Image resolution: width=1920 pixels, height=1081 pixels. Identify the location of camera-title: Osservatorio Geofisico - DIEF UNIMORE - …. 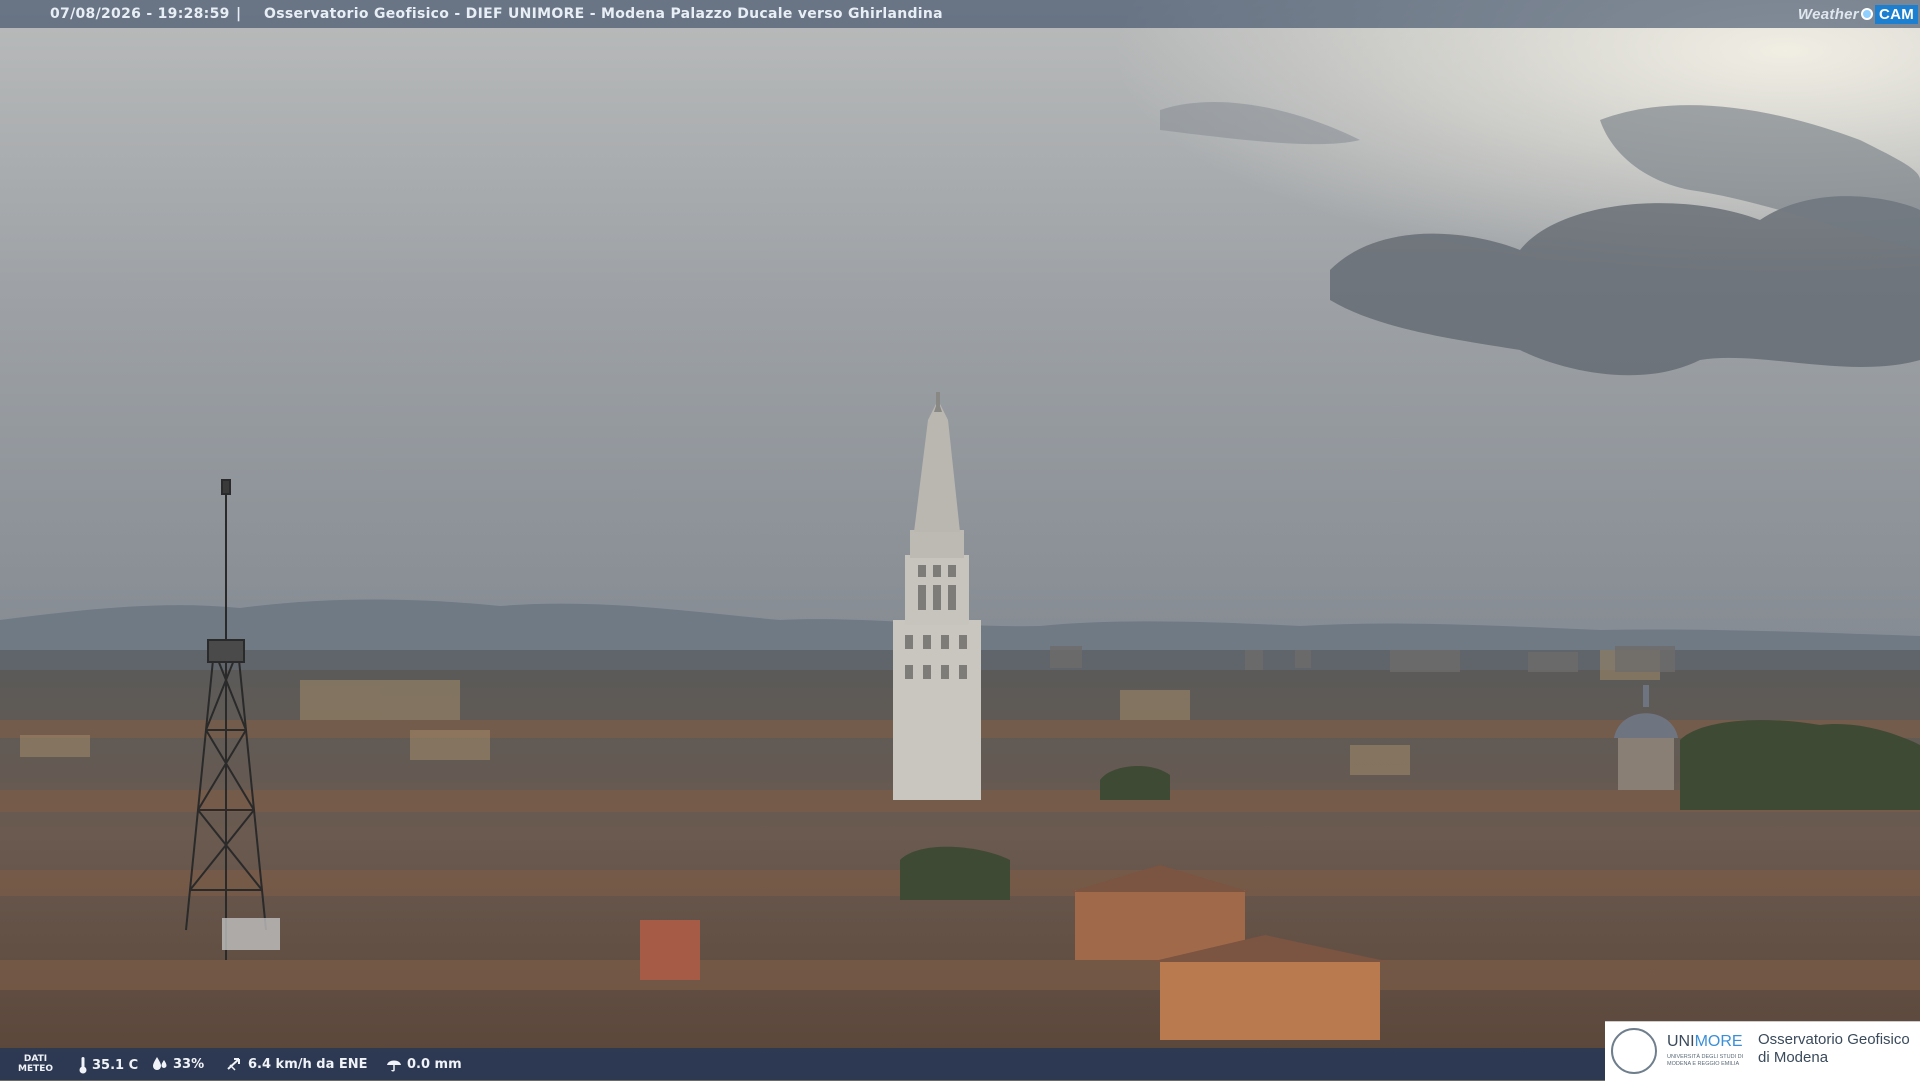
(603, 14).